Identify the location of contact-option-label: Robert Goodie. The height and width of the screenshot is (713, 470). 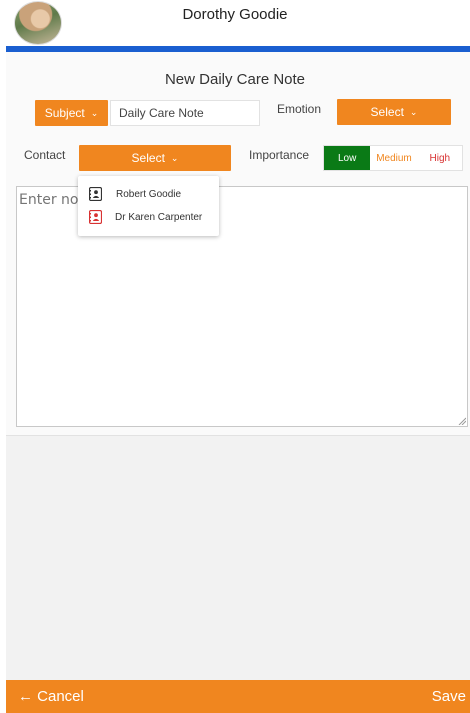
(149, 194).